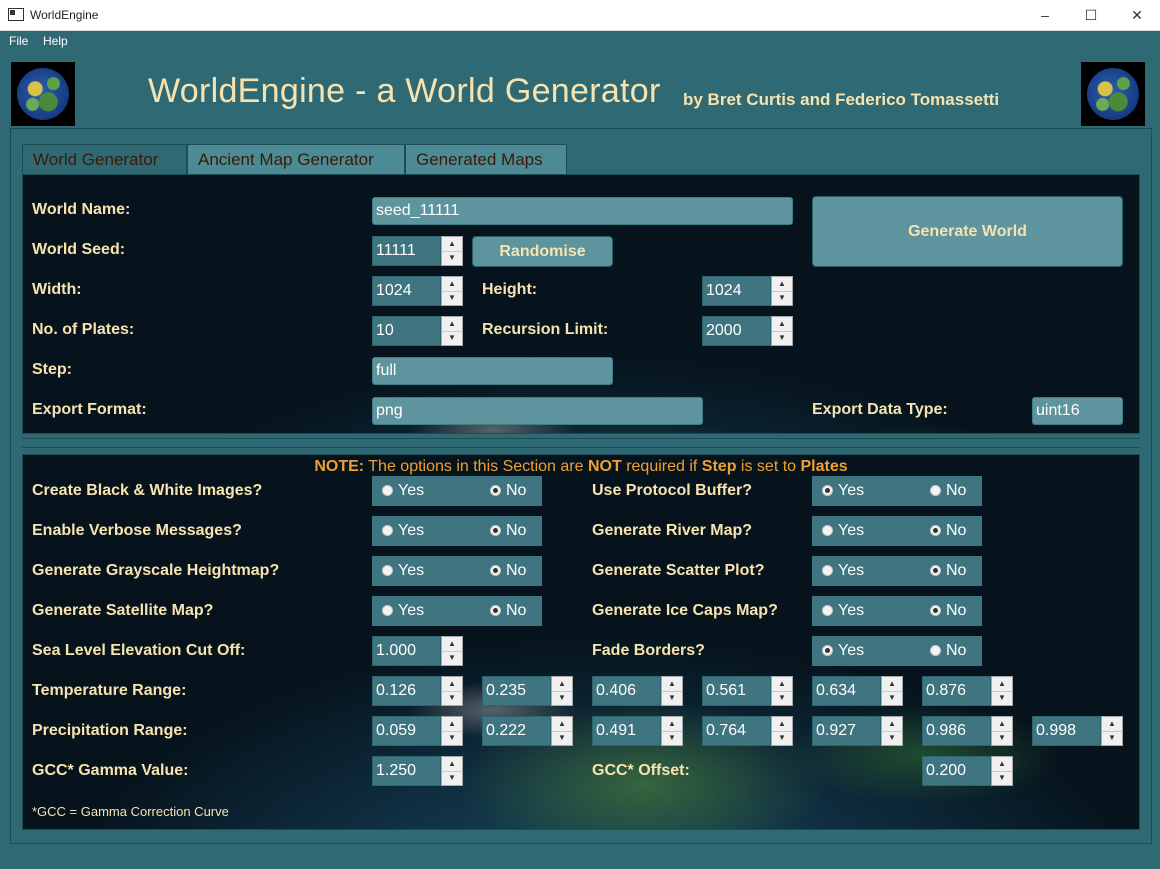 The image size is (1160, 869). Describe the element at coordinates (956, 731) in the screenshot. I see `precipitation-value: 0.986` at that location.